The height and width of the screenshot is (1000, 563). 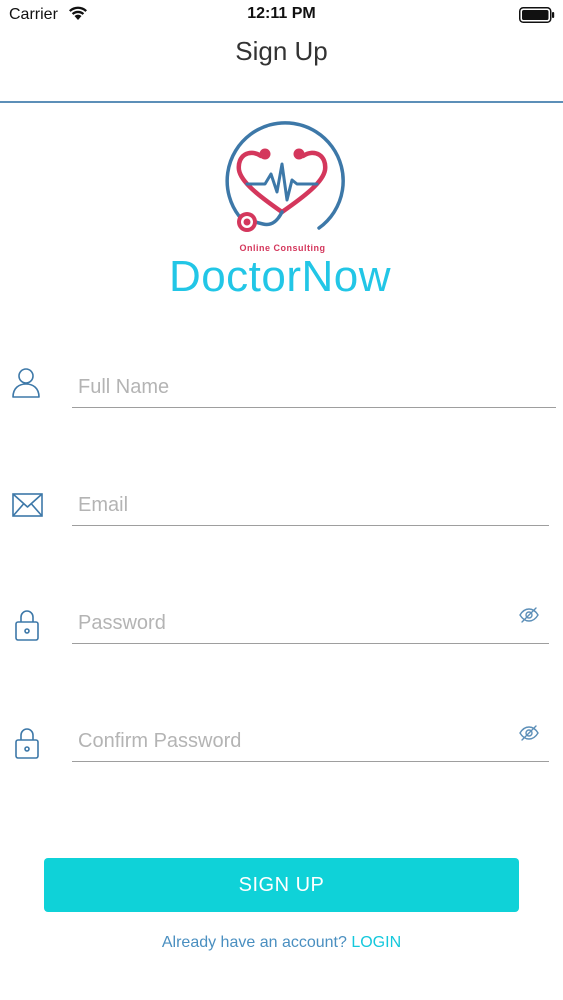 I want to click on stethoscope-heart-logo-icon, so click(x=285, y=176).